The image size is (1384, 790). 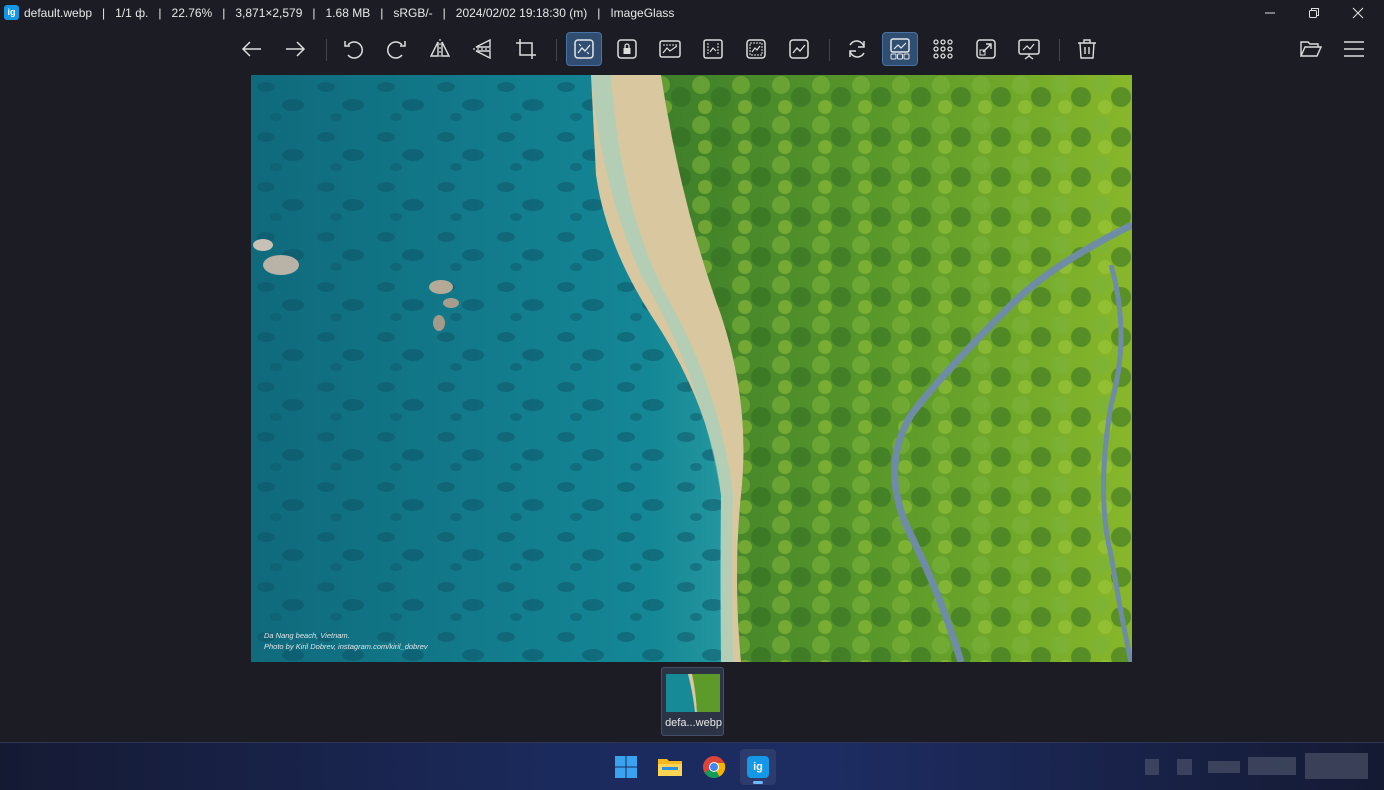 What do you see at coordinates (693, 723) in the screenshot?
I see `thumbnail-label: defa...webp` at bounding box center [693, 723].